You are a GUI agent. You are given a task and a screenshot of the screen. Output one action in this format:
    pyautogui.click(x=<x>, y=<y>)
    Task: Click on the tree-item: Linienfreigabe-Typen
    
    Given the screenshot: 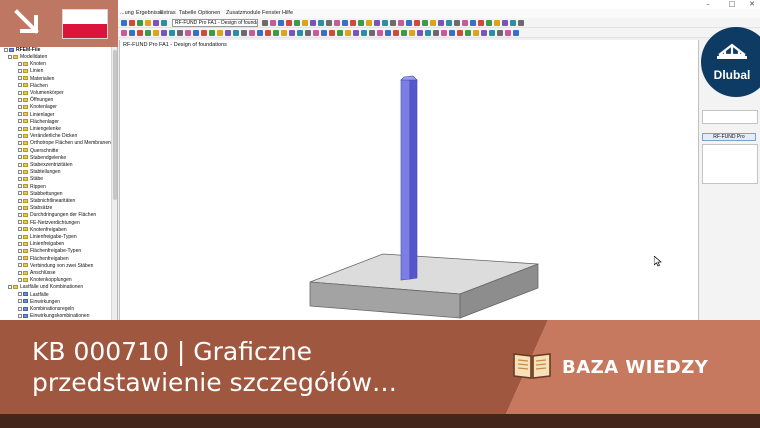 What is the action you would take?
    pyautogui.click(x=47, y=237)
    